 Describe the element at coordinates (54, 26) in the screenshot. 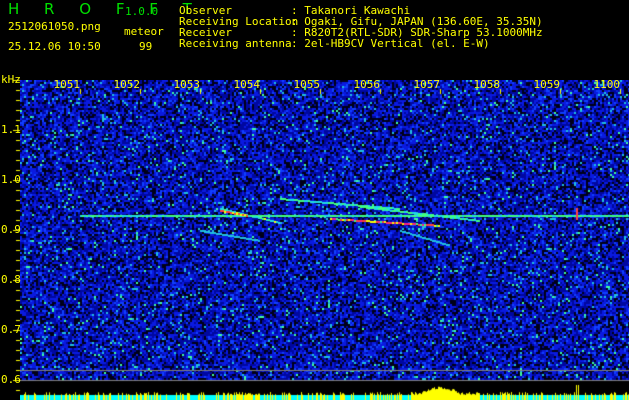

I see `filename: 2512061050.png` at that location.